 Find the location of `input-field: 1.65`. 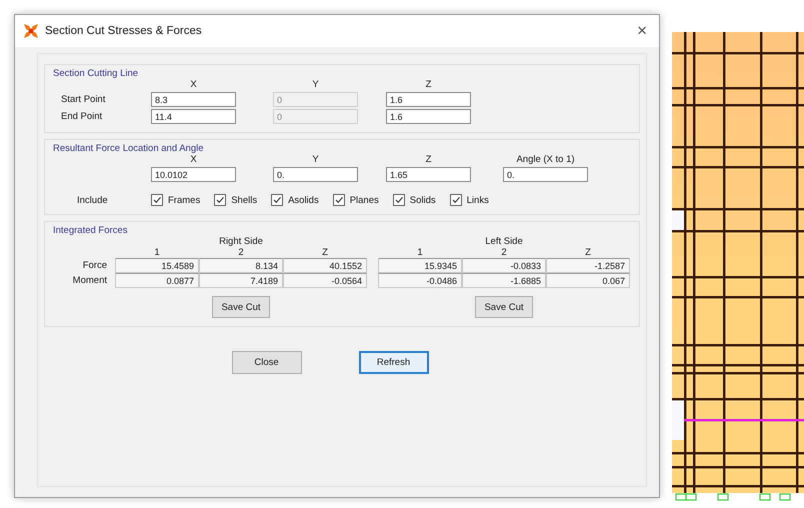

input-field: 1.65 is located at coordinates (428, 174).